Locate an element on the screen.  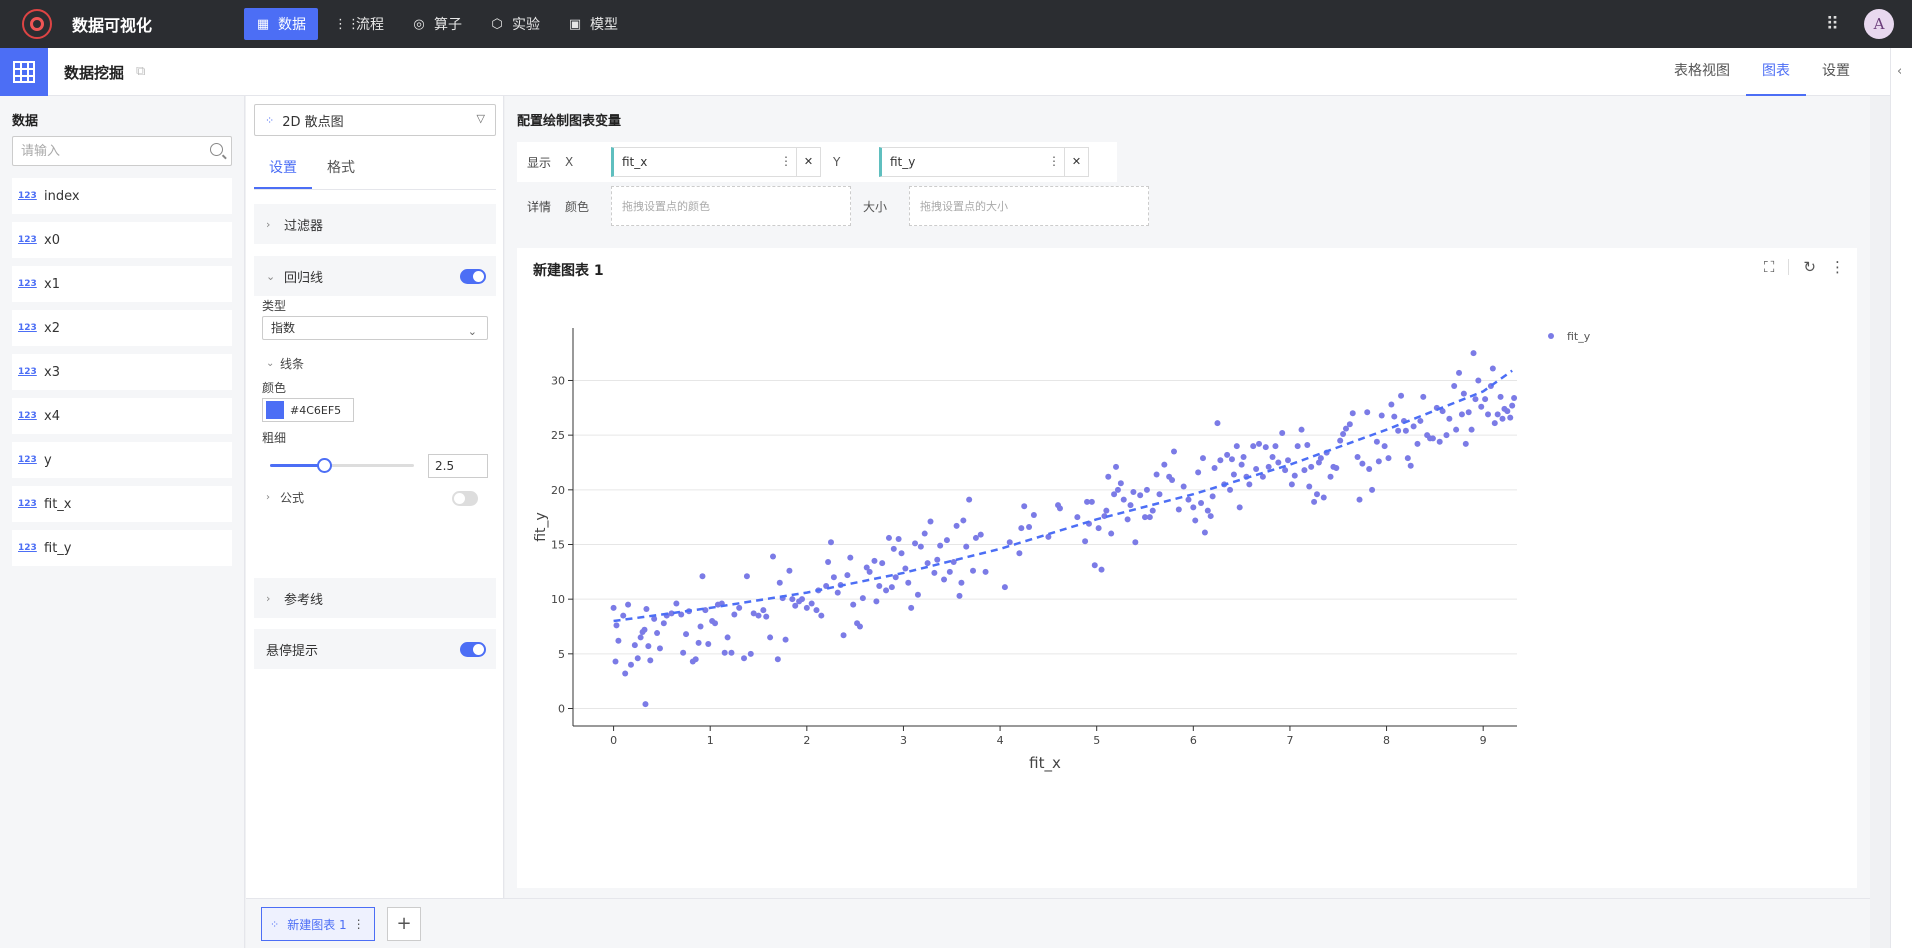
list-item: 123 x4 is located at coordinates (122, 416).